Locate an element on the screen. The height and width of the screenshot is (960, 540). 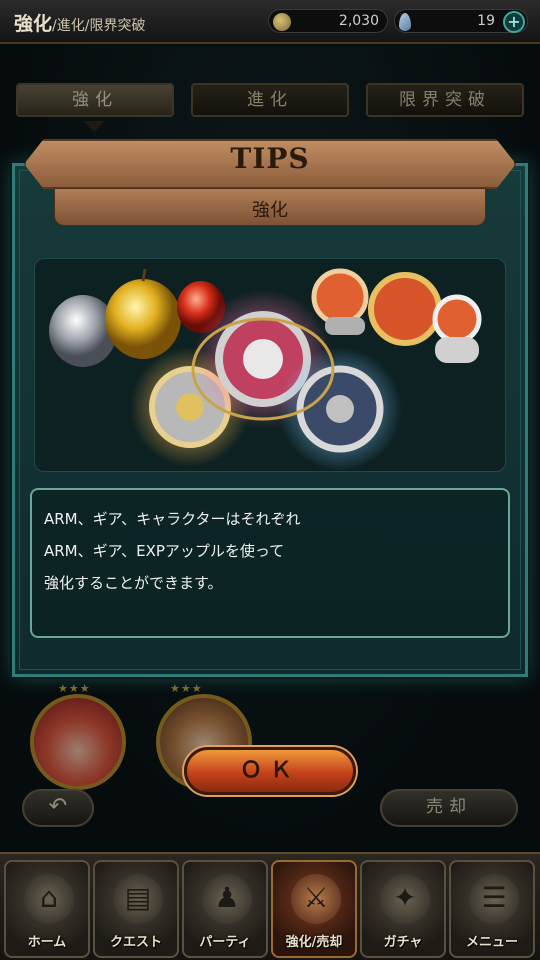
add-gems-button: + is located at coordinates (514, 22).